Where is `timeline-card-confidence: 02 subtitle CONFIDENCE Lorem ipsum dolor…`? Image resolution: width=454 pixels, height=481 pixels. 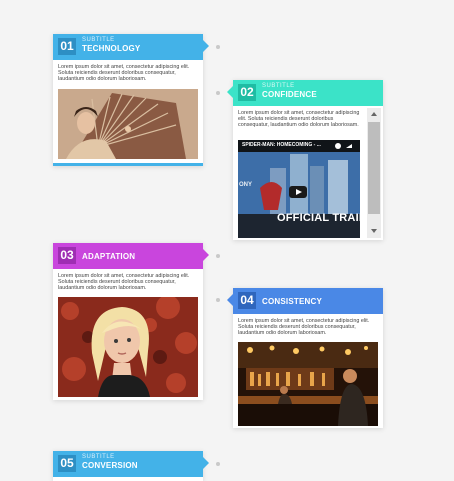 timeline-card-confidence: 02 subtitle CONFIDENCE Lorem ipsum dolor… is located at coordinates (305, 160).